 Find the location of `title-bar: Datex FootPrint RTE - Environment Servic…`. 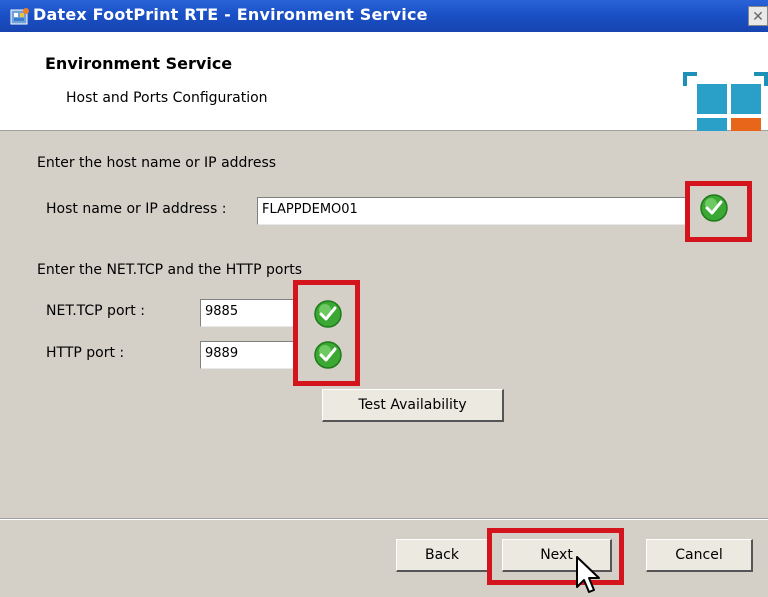

title-bar: Datex FootPrint RTE - Environment Servic… is located at coordinates (384, 16).